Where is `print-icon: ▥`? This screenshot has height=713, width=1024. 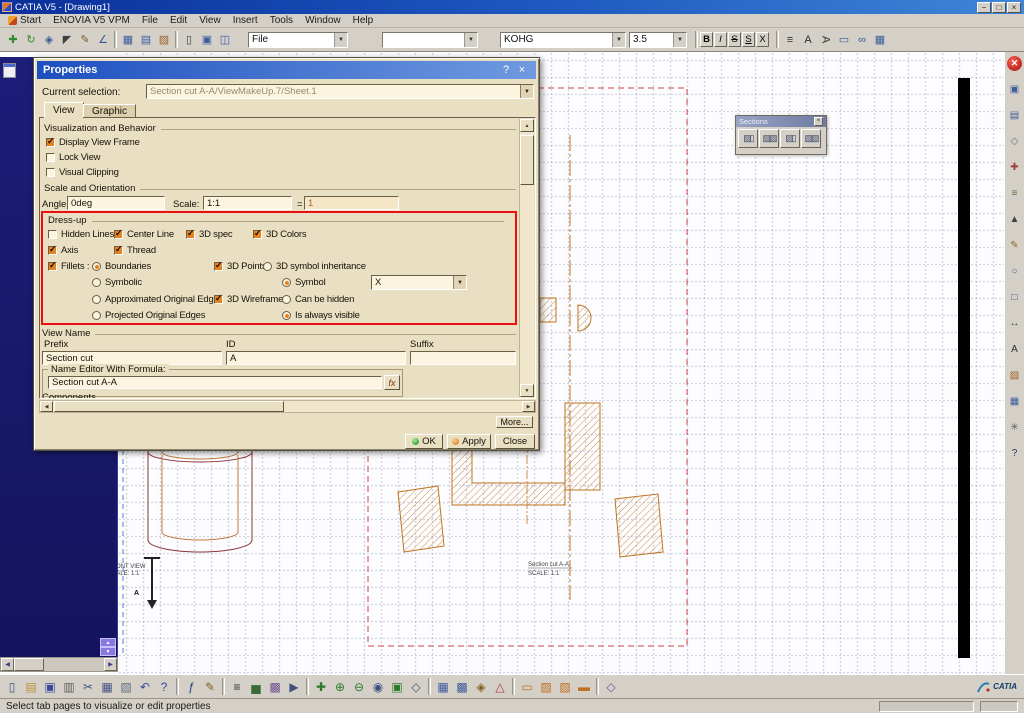 print-icon: ▥ is located at coordinates (69, 687).